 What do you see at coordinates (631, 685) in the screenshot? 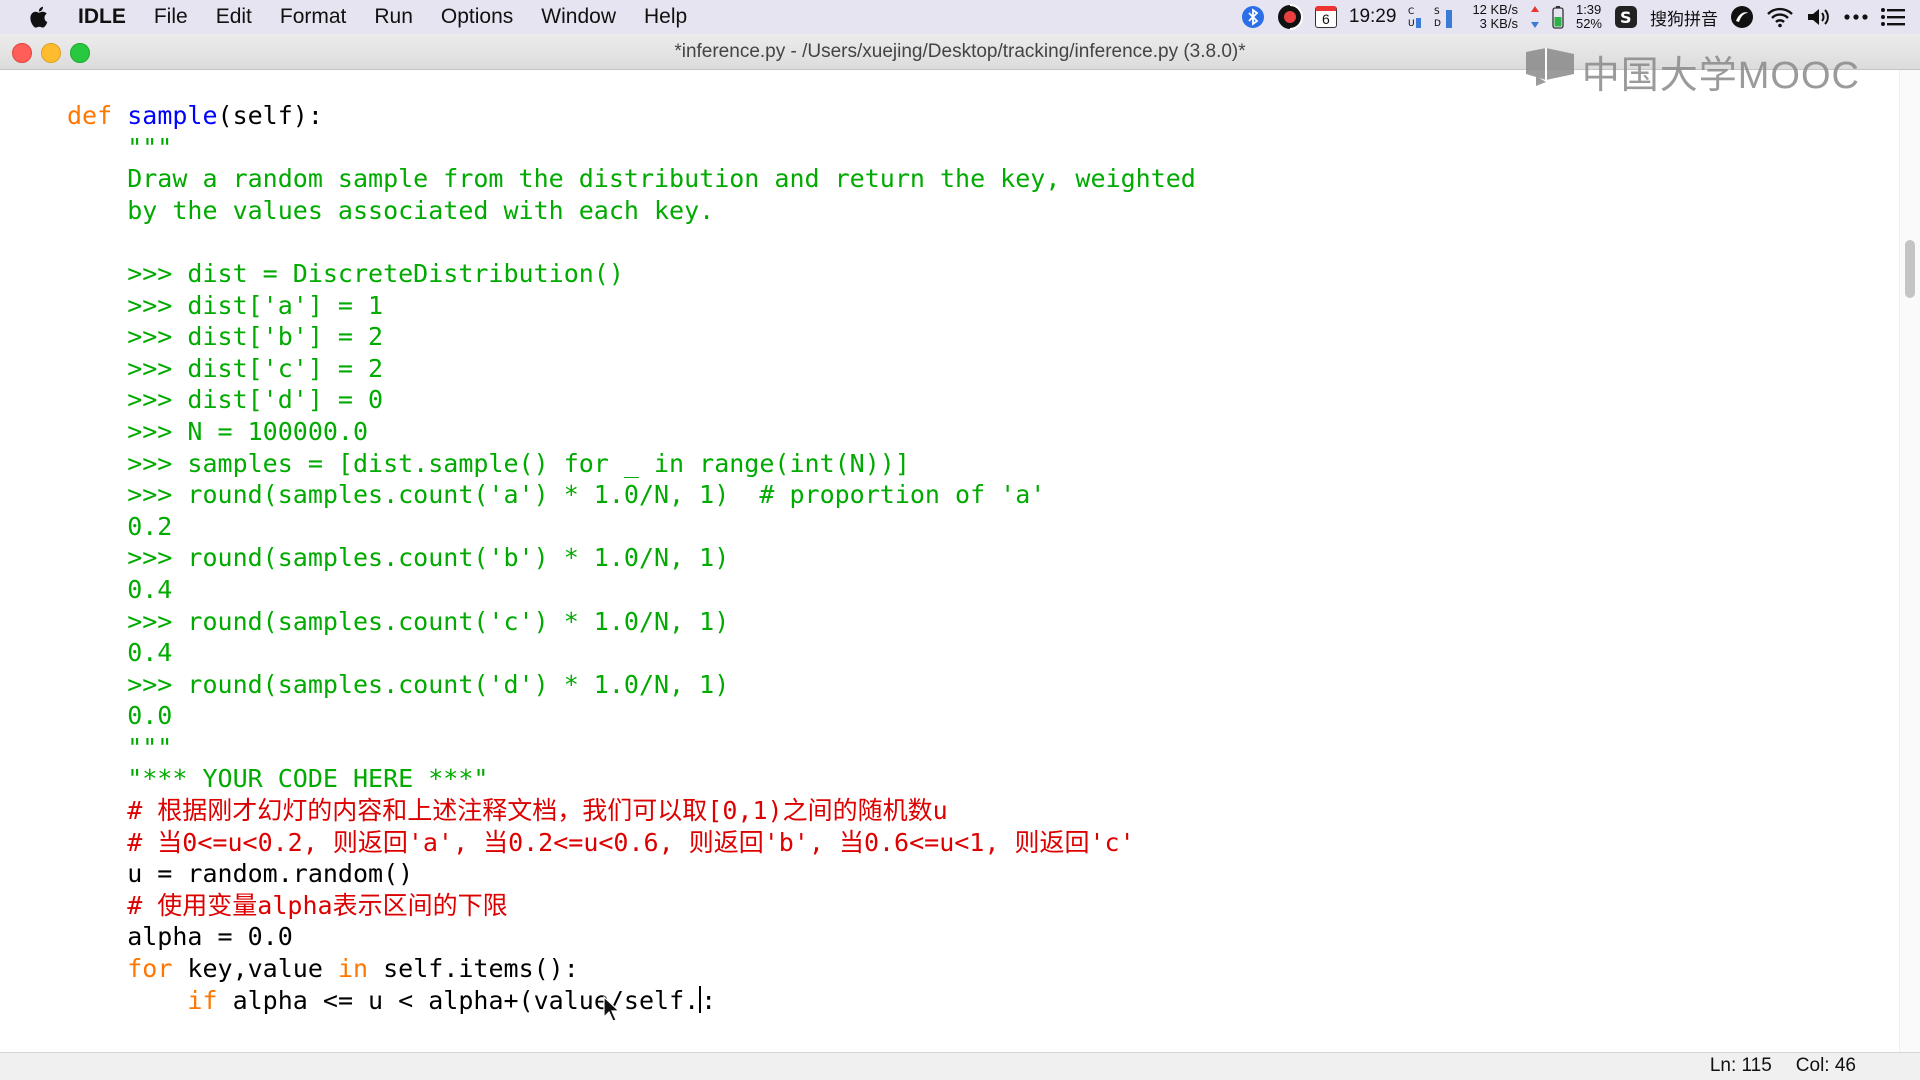
I see `code-line: >>> round(samples.count('d') * 1.0/N, 1)` at bounding box center [631, 685].